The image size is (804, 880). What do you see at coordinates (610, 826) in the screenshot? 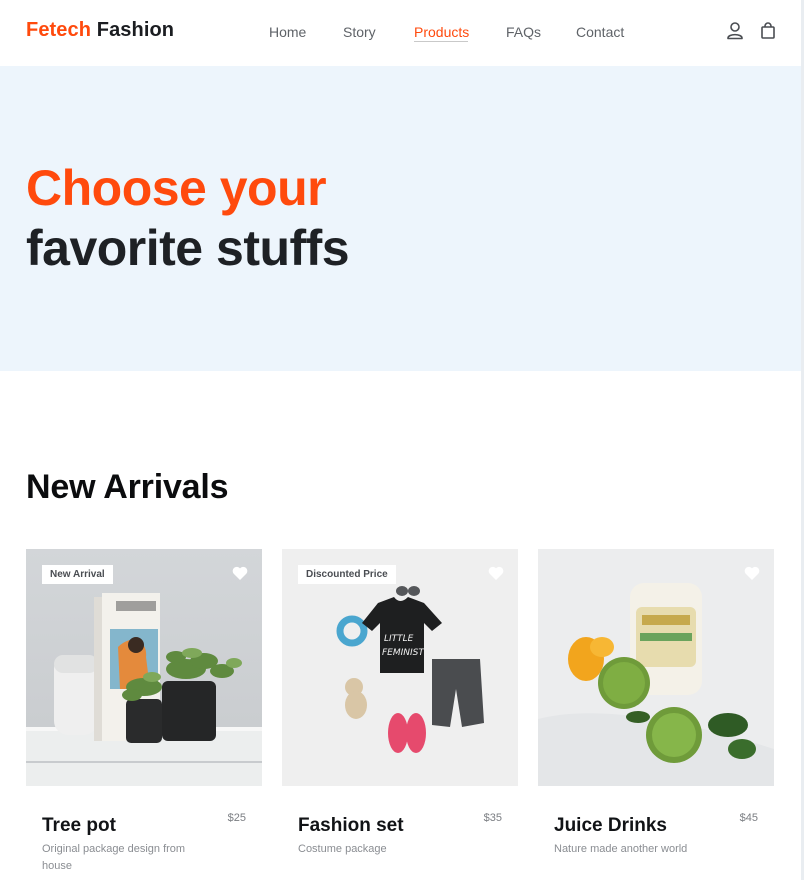
I see `product-title: Juice Drinks` at bounding box center [610, 826].